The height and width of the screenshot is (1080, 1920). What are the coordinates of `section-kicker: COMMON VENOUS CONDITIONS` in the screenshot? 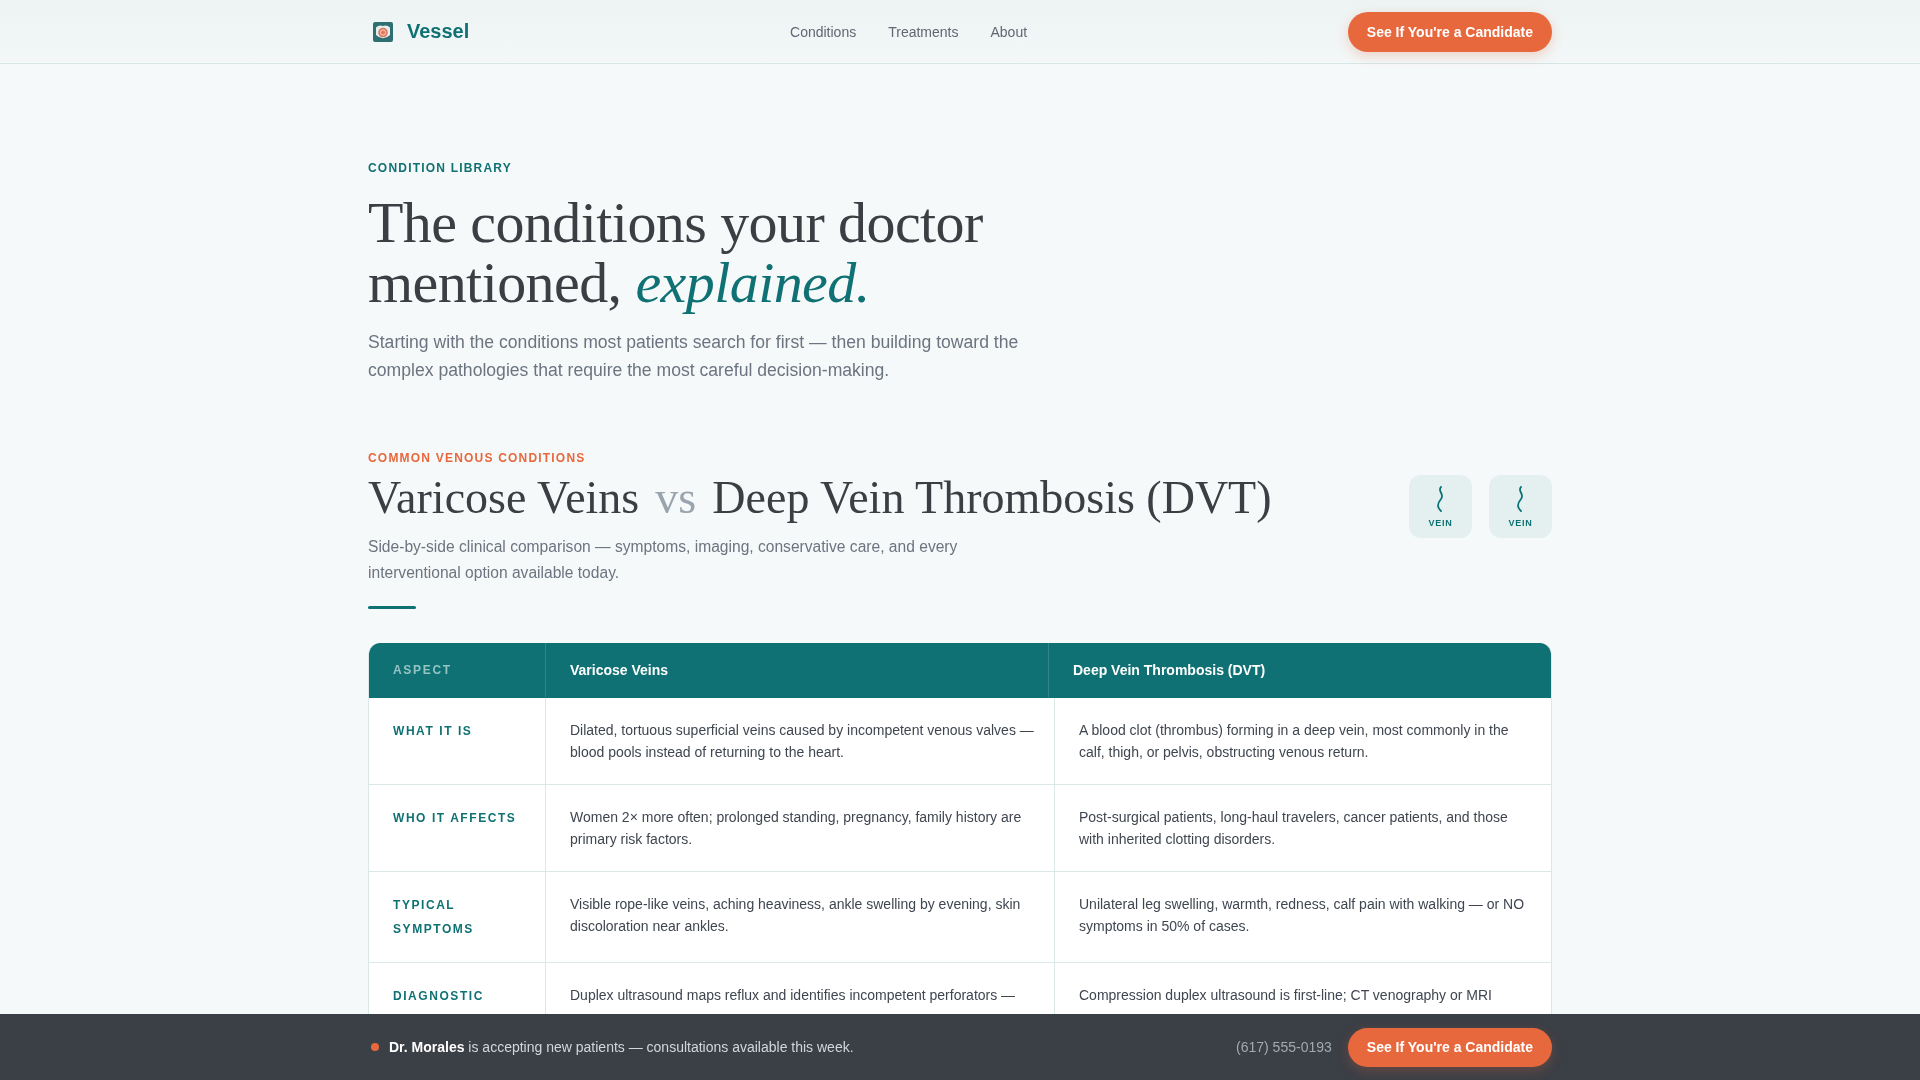 It's located at (477, 458).